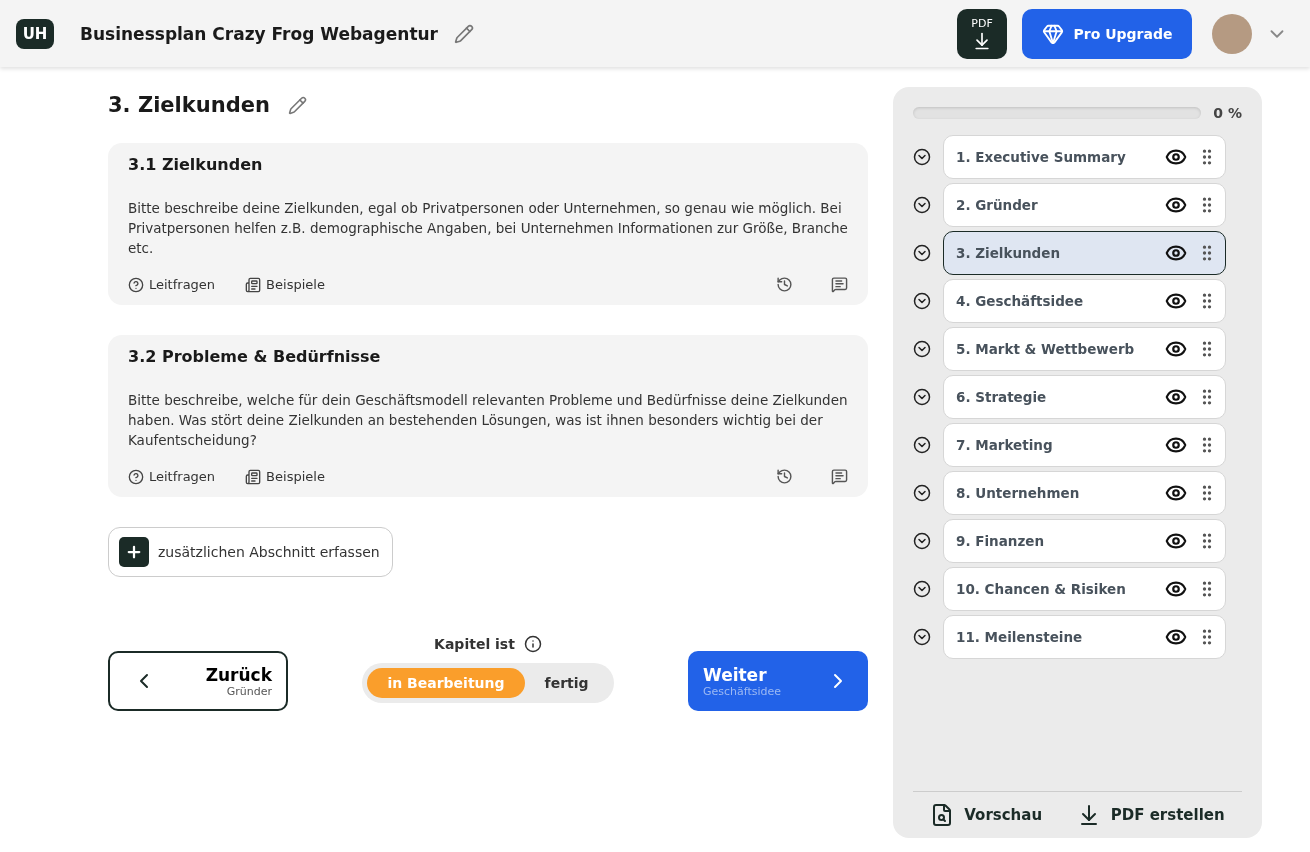 The width and height of the screenshot is (1310, 852). I want to click on chapter-item: 9. Finanzen, so click(1084, 541).